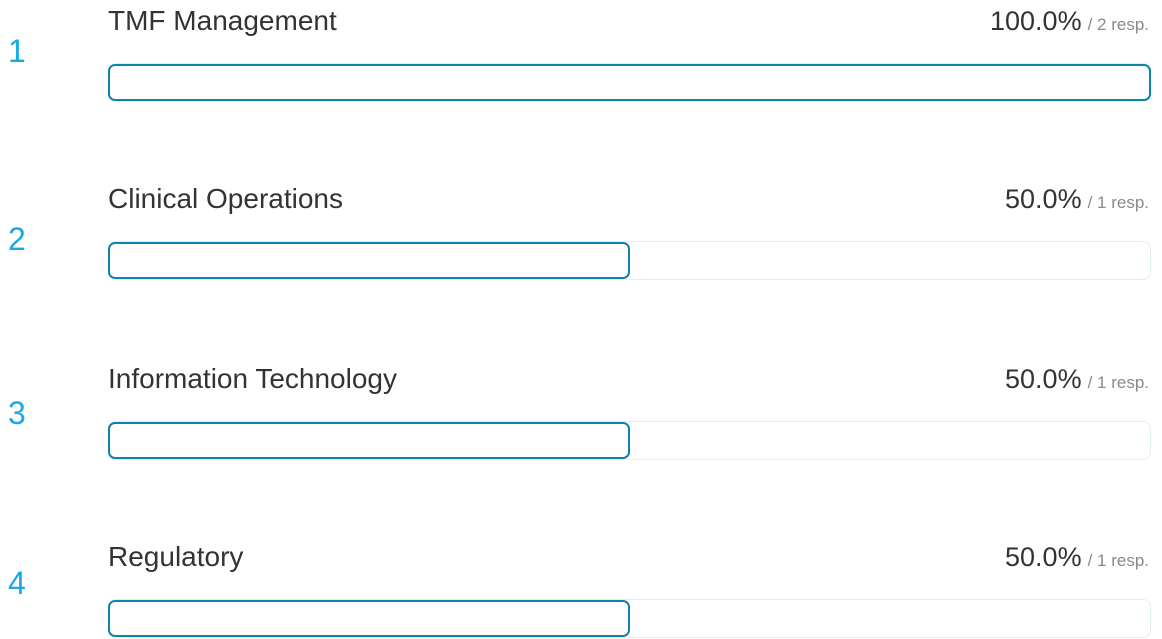  What do you see at coordinates (225, 198) in the screenshot?
I see `option-label: Clinical Operations` at bounding box center [225, 198].